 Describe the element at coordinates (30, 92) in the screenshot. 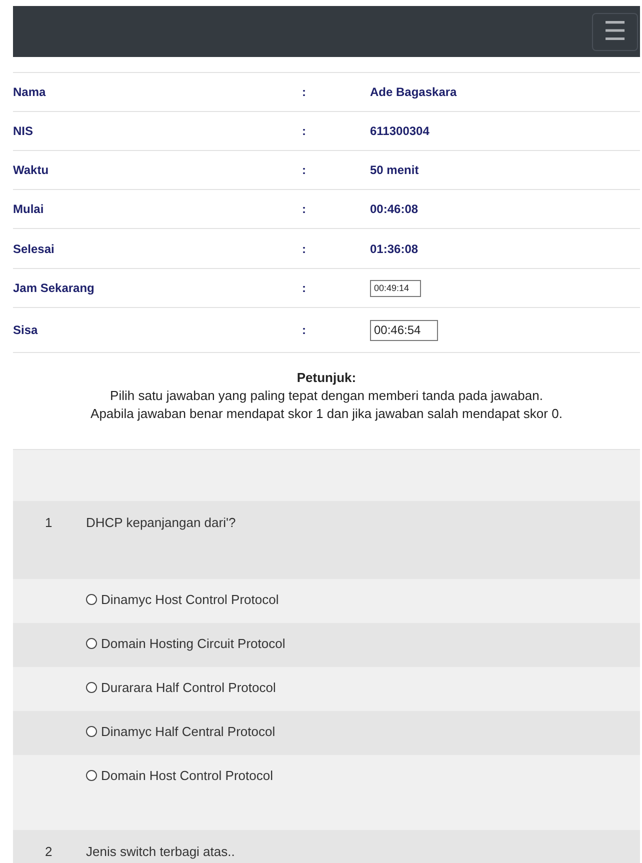

I see `field-label: Nama` at that location.